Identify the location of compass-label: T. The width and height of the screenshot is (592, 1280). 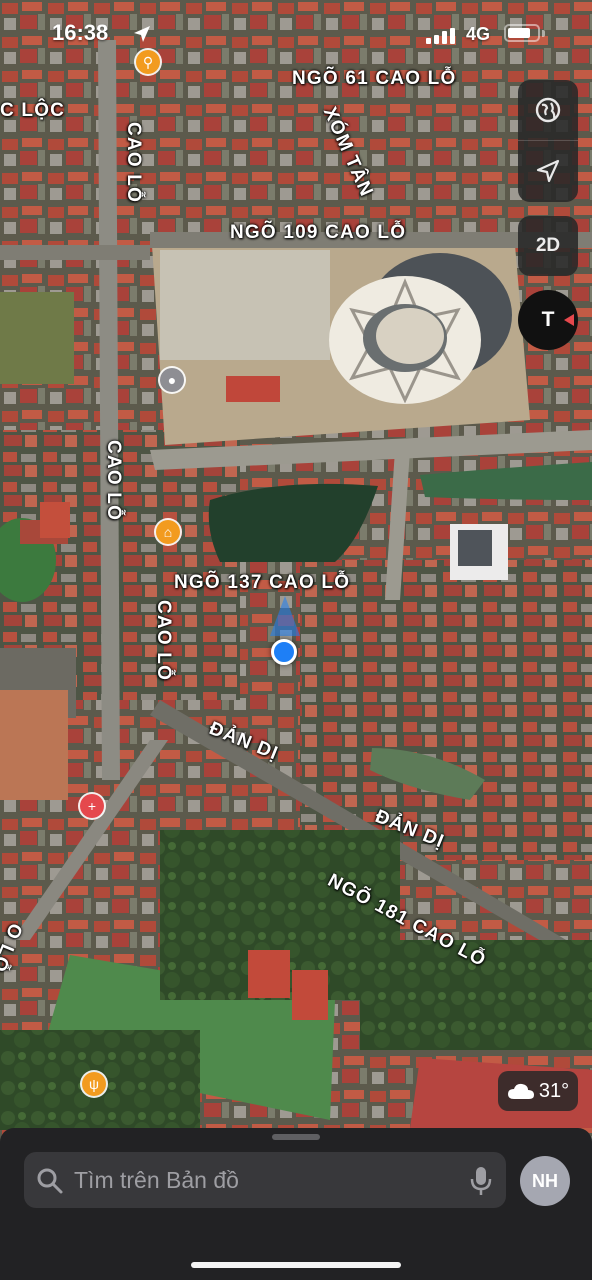
(548, 319).